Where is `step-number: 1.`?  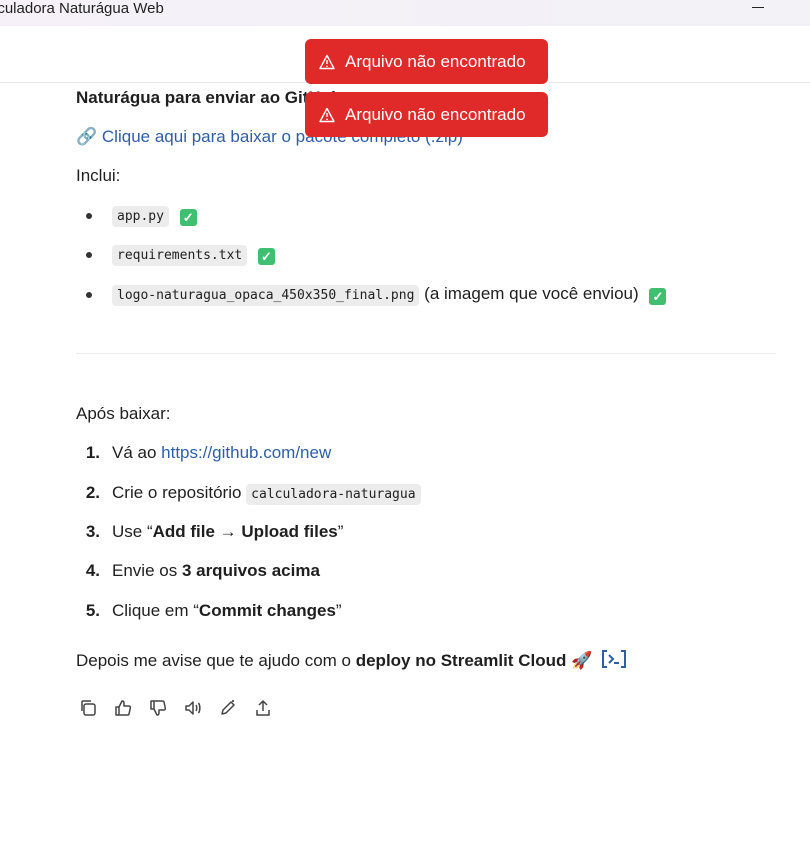
step-number: 1. is located at coordinates (92, 452).